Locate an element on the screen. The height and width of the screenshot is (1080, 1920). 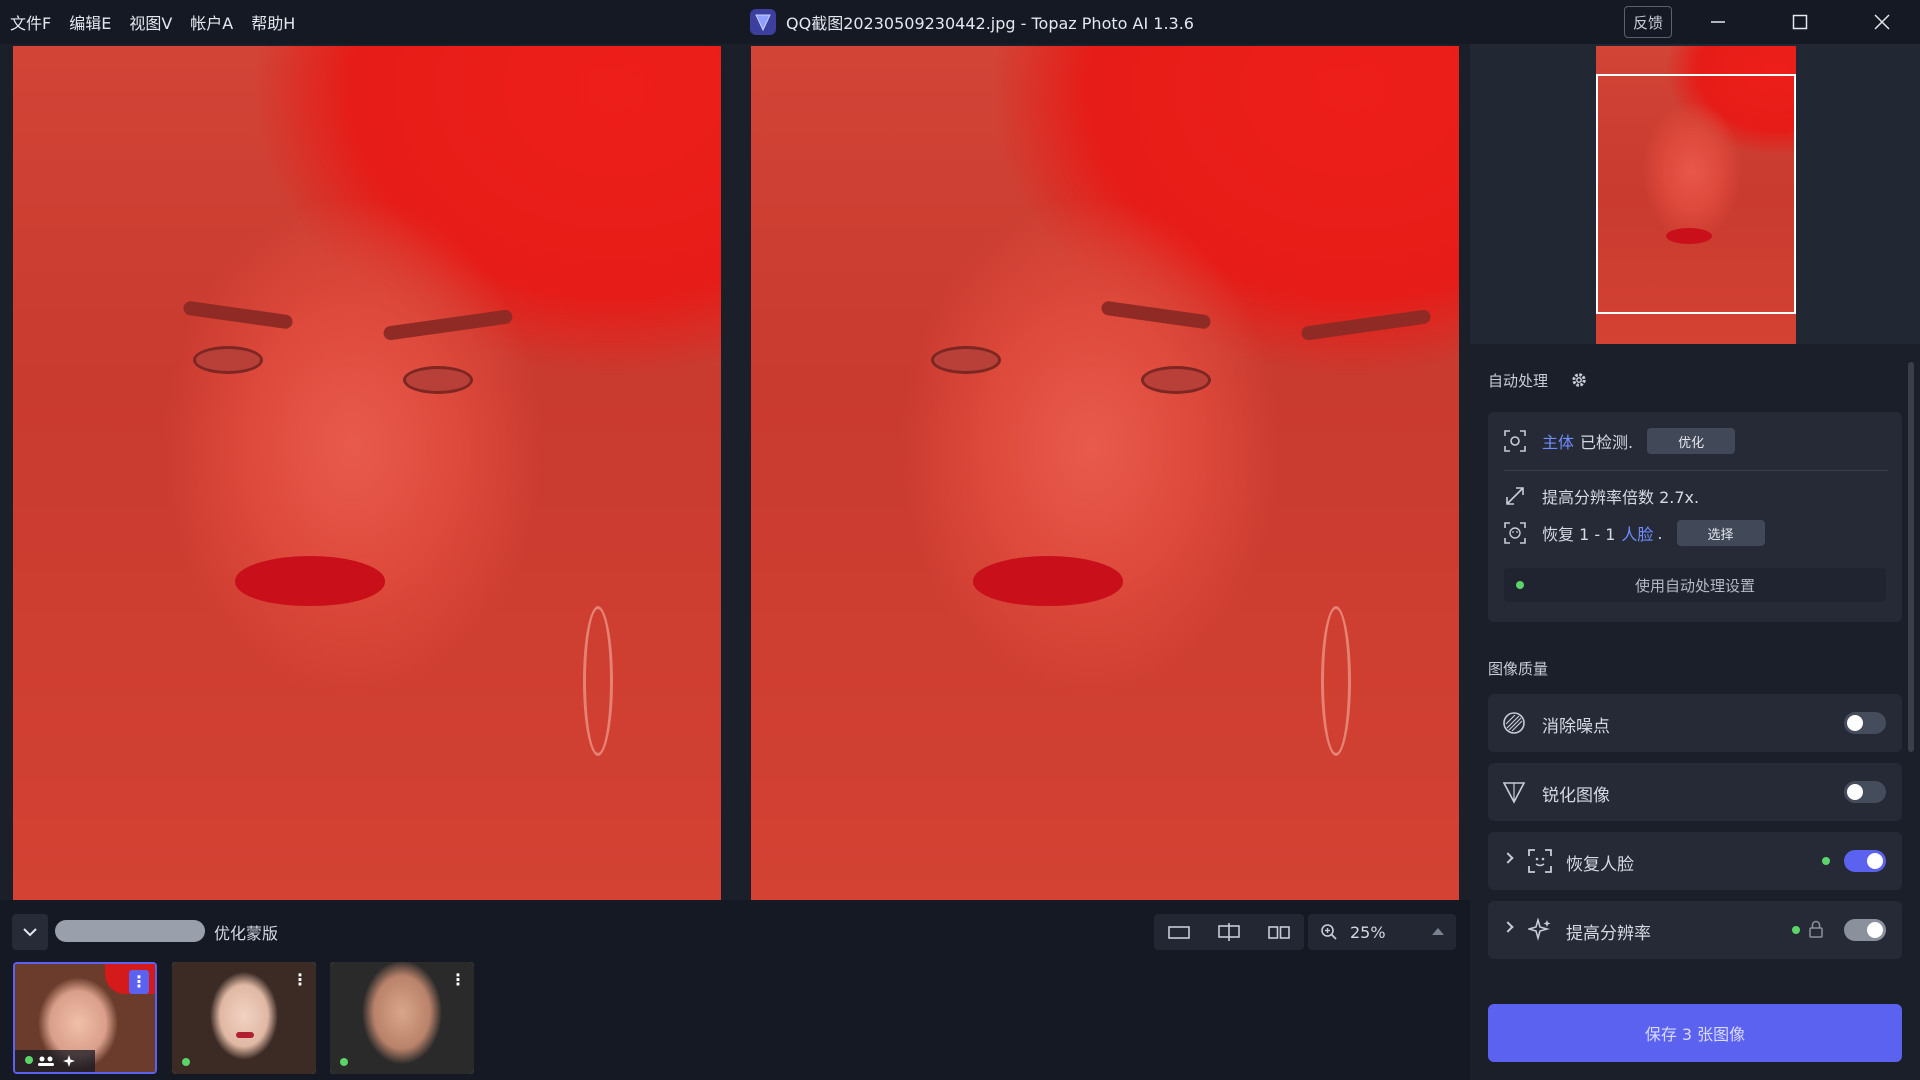
divider is located at coordinates (1696, 470).